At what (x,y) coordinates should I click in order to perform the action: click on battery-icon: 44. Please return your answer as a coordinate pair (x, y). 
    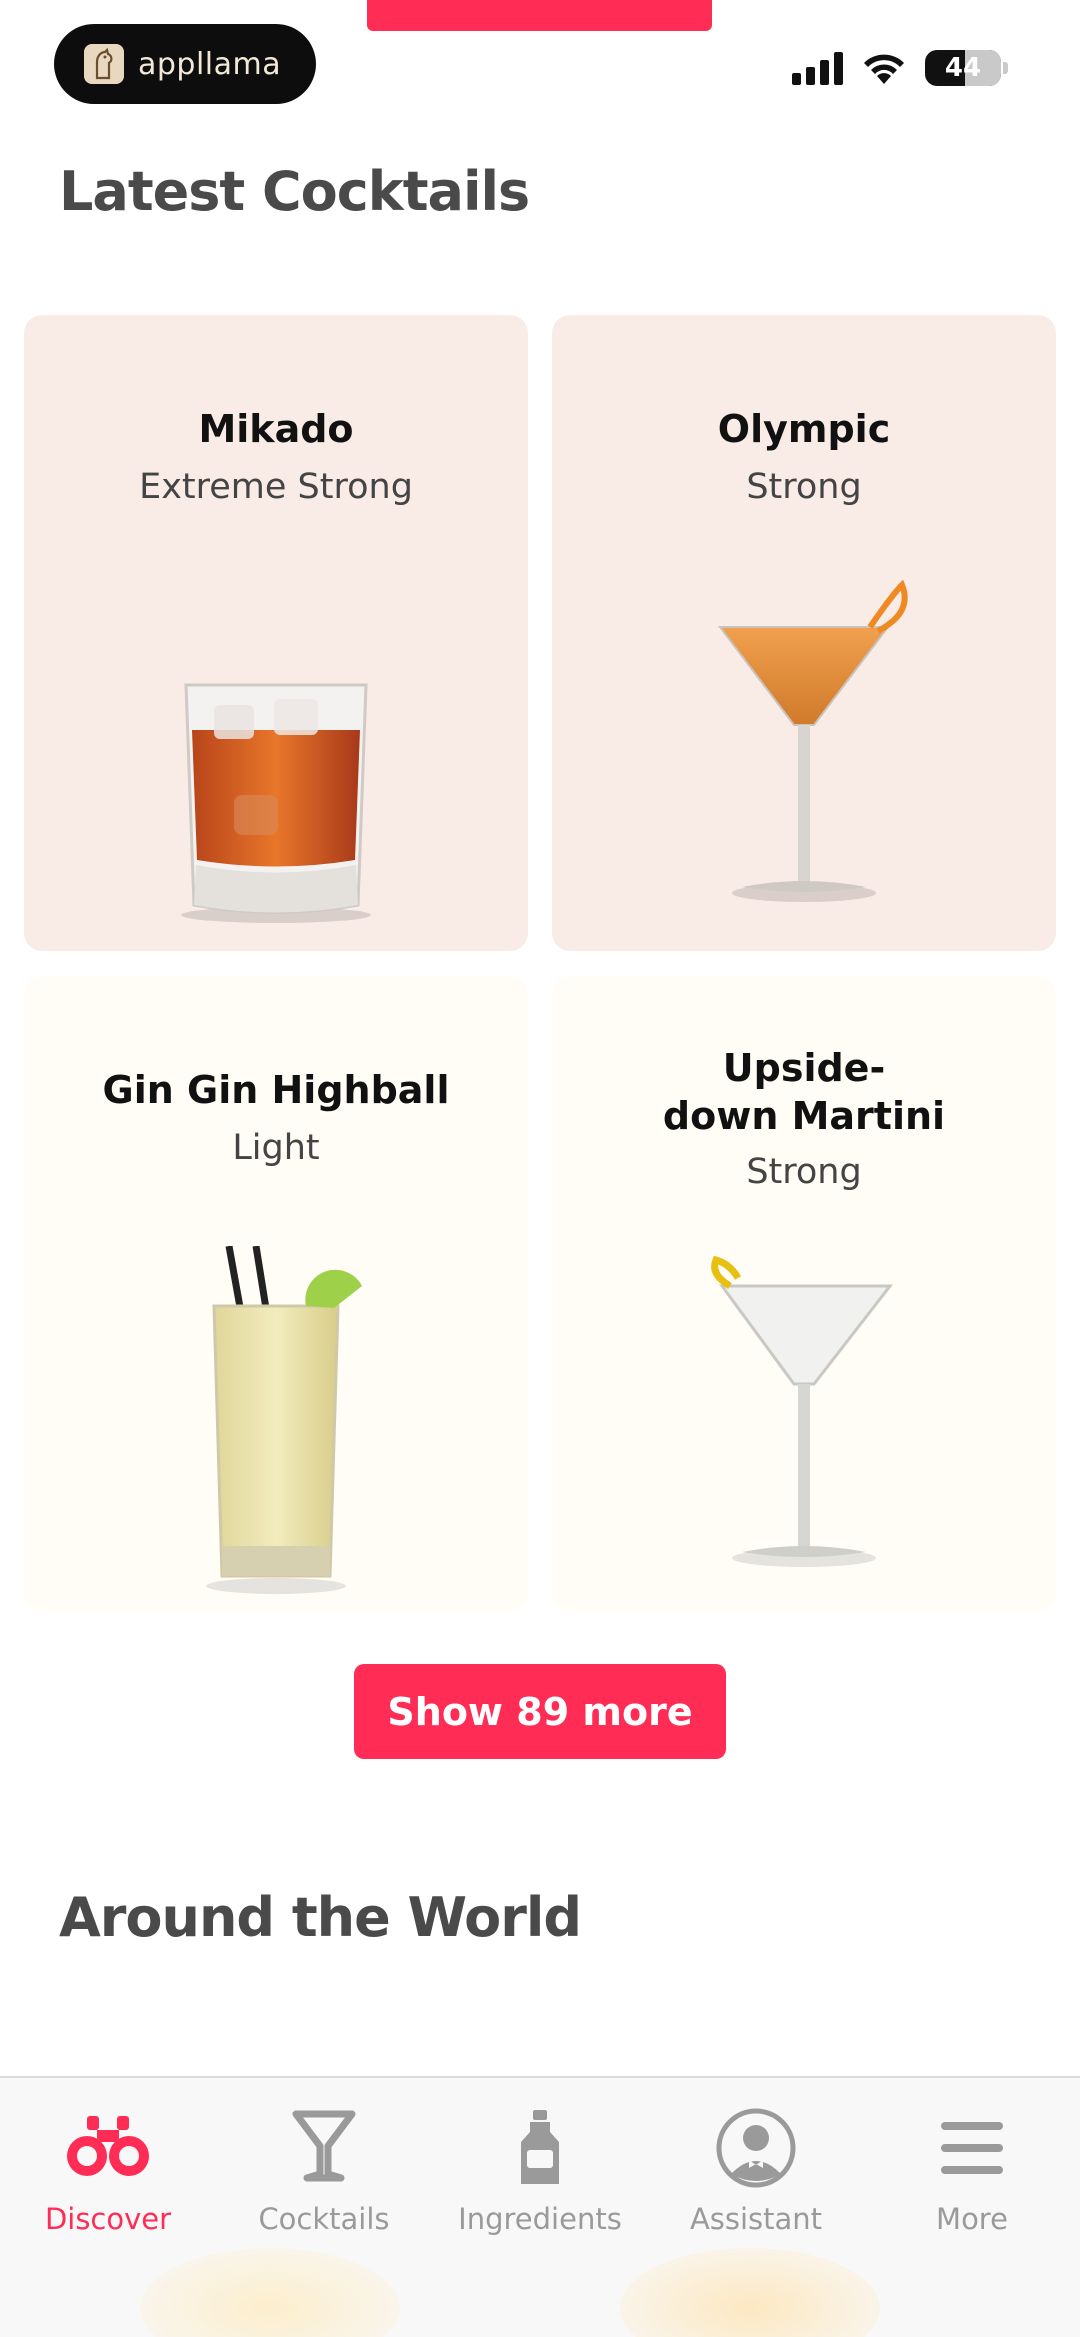
    Looking at the image, I should click on (963, 68).